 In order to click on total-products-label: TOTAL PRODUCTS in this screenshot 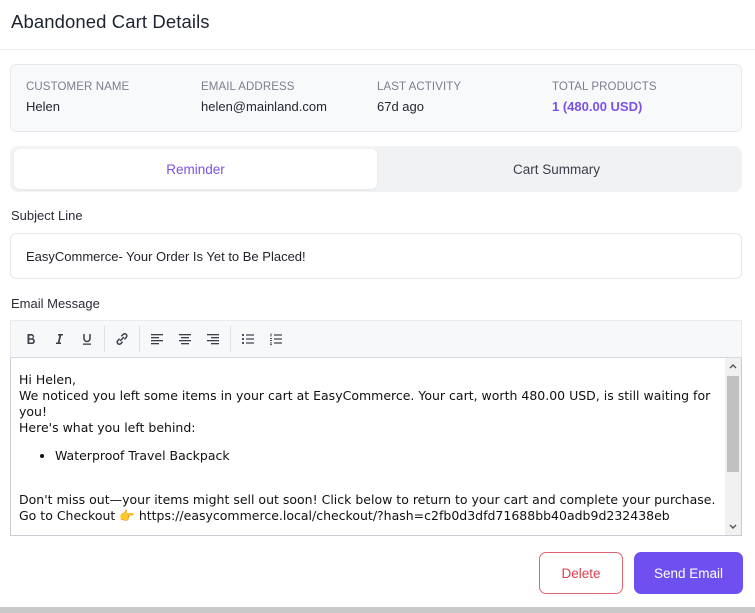, I will do `click(604, 87)`.